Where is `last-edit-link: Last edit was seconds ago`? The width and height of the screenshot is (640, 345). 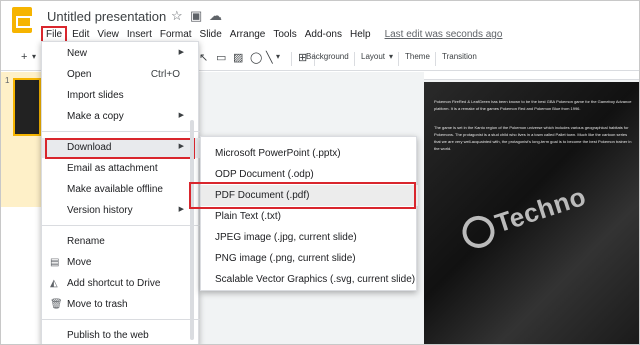 last-edit-link: Last edit was seconds ago is located at coordinates (444, 35).